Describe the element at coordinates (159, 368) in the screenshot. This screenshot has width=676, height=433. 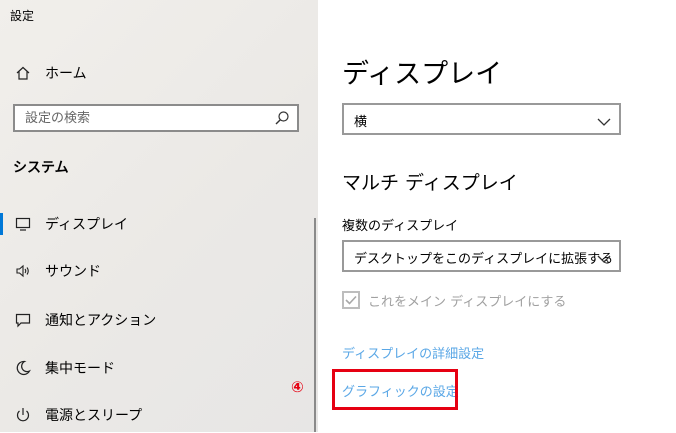
I see `sidebar-item-focus: 集中モード` at that location.